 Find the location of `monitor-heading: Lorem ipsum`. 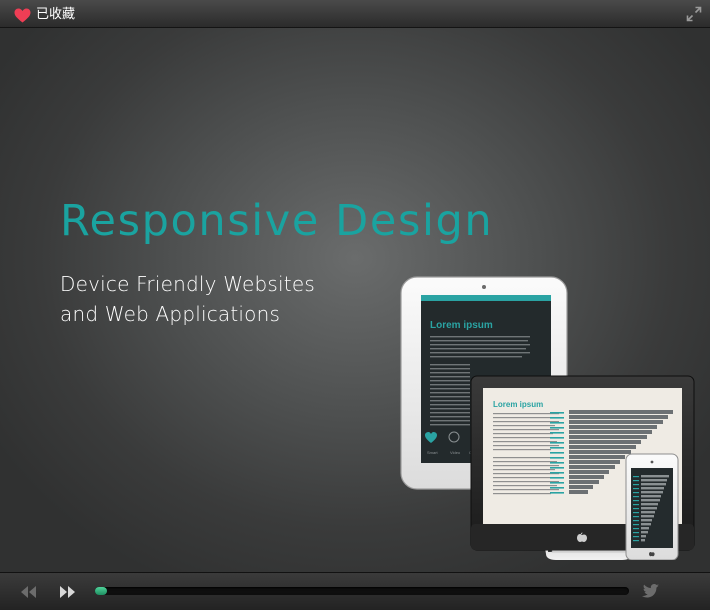

monitor-heading: Lorem ipsum is located at coordinates (518, 404).